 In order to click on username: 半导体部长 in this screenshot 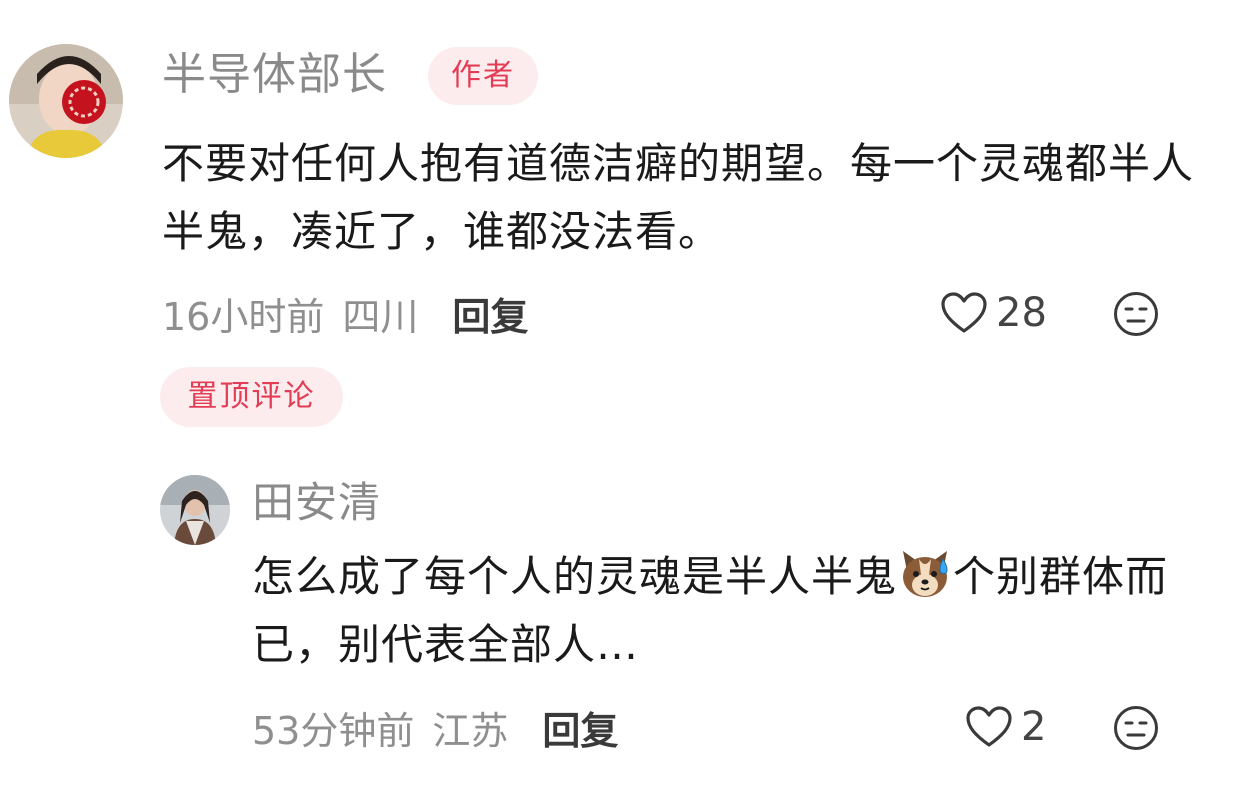, I will do `click(274, 75)`.